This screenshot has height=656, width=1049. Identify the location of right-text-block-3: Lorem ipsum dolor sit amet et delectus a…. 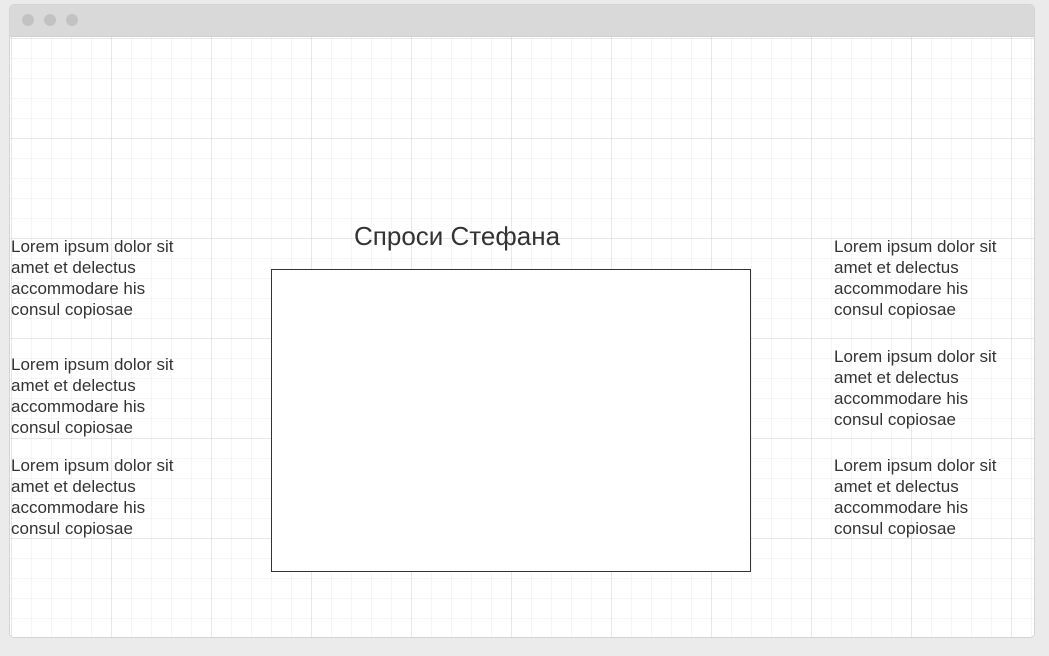
(915, 497).